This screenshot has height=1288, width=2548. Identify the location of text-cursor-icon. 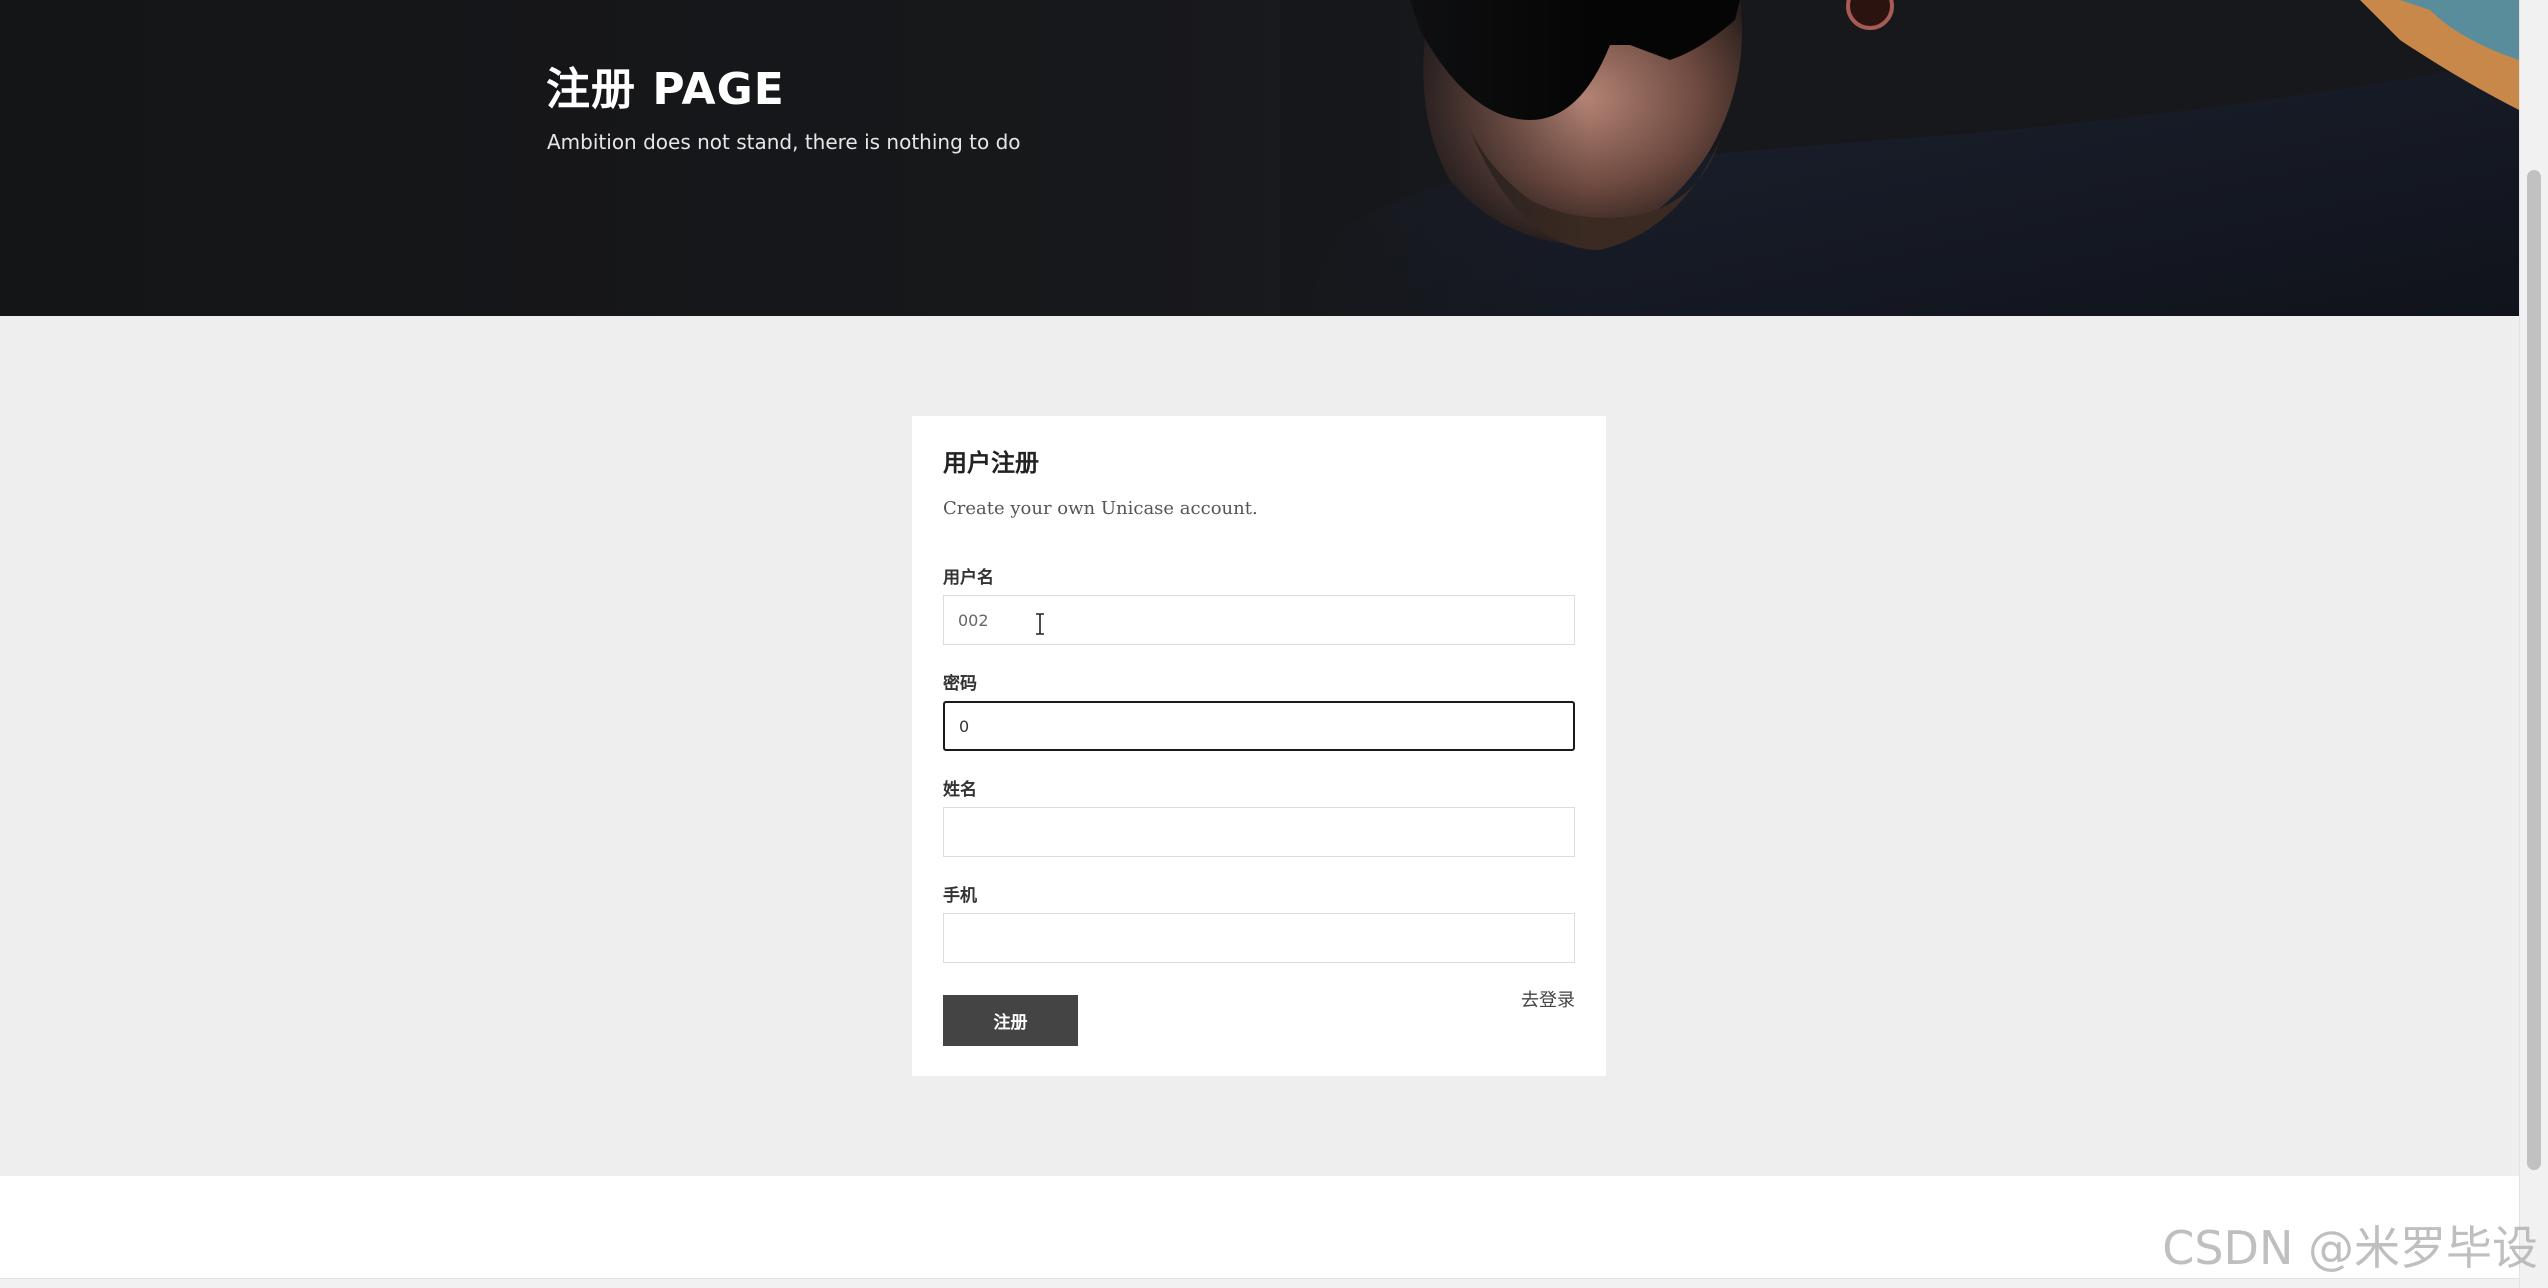
(1040, 624).